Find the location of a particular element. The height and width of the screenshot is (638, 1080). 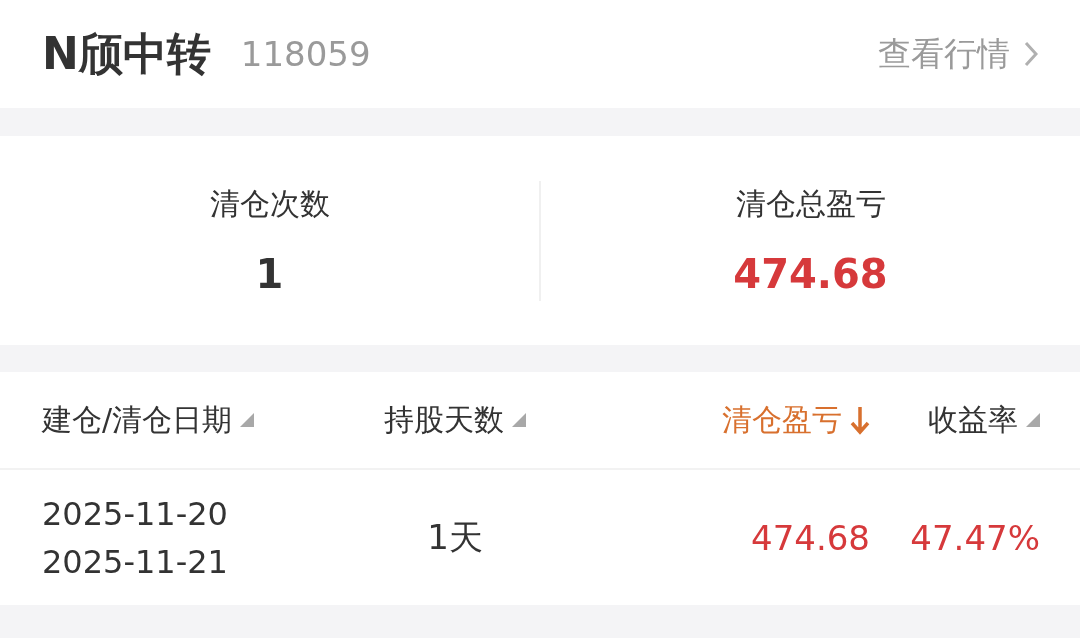

bond-name: N颀中转 is located at coordinates (126, 53).